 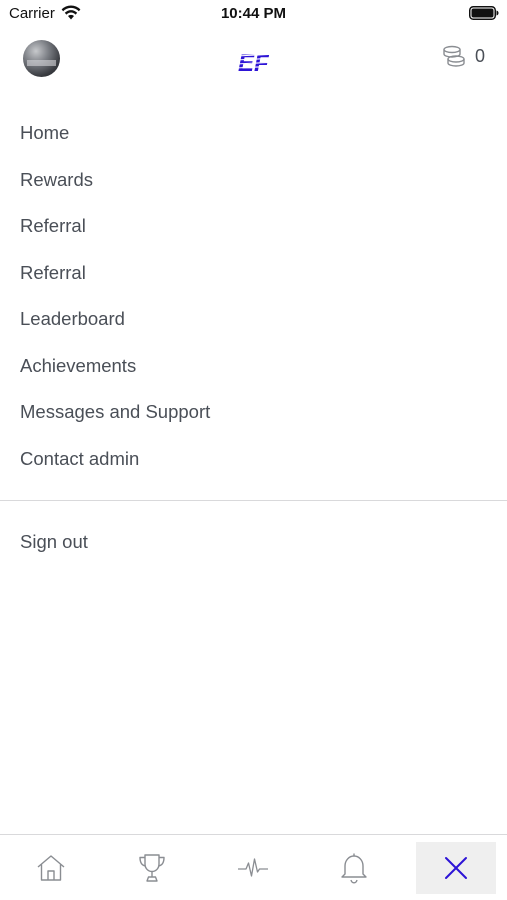 What do you see at coordinates (454, 56) in the screenshot?
I see `coins-icon` at bounding box center [454, 56].